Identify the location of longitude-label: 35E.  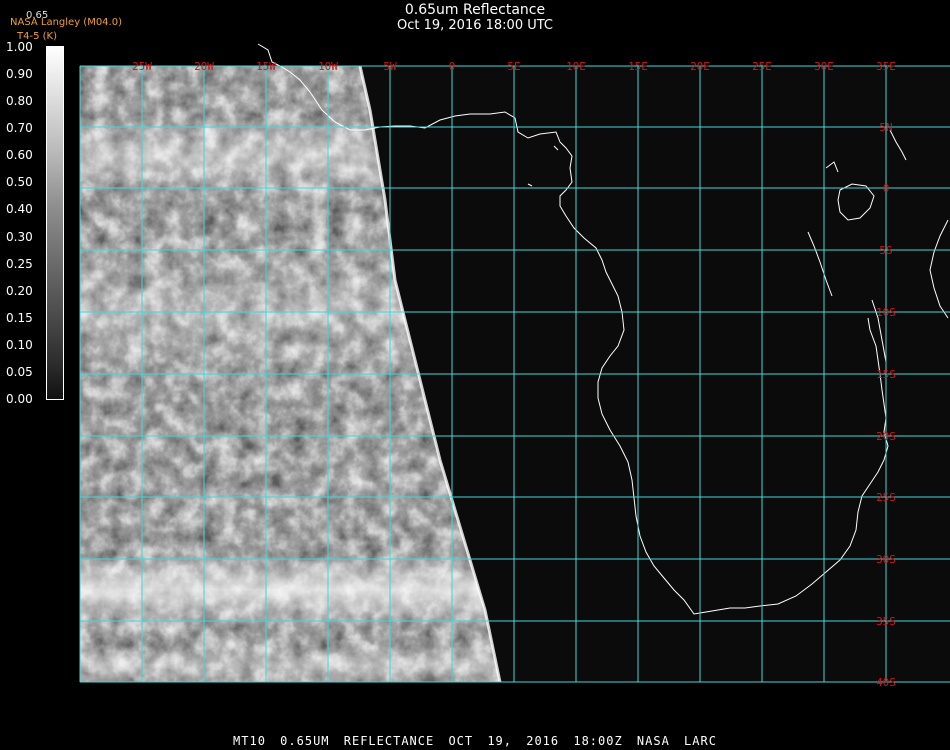
(886, 66).